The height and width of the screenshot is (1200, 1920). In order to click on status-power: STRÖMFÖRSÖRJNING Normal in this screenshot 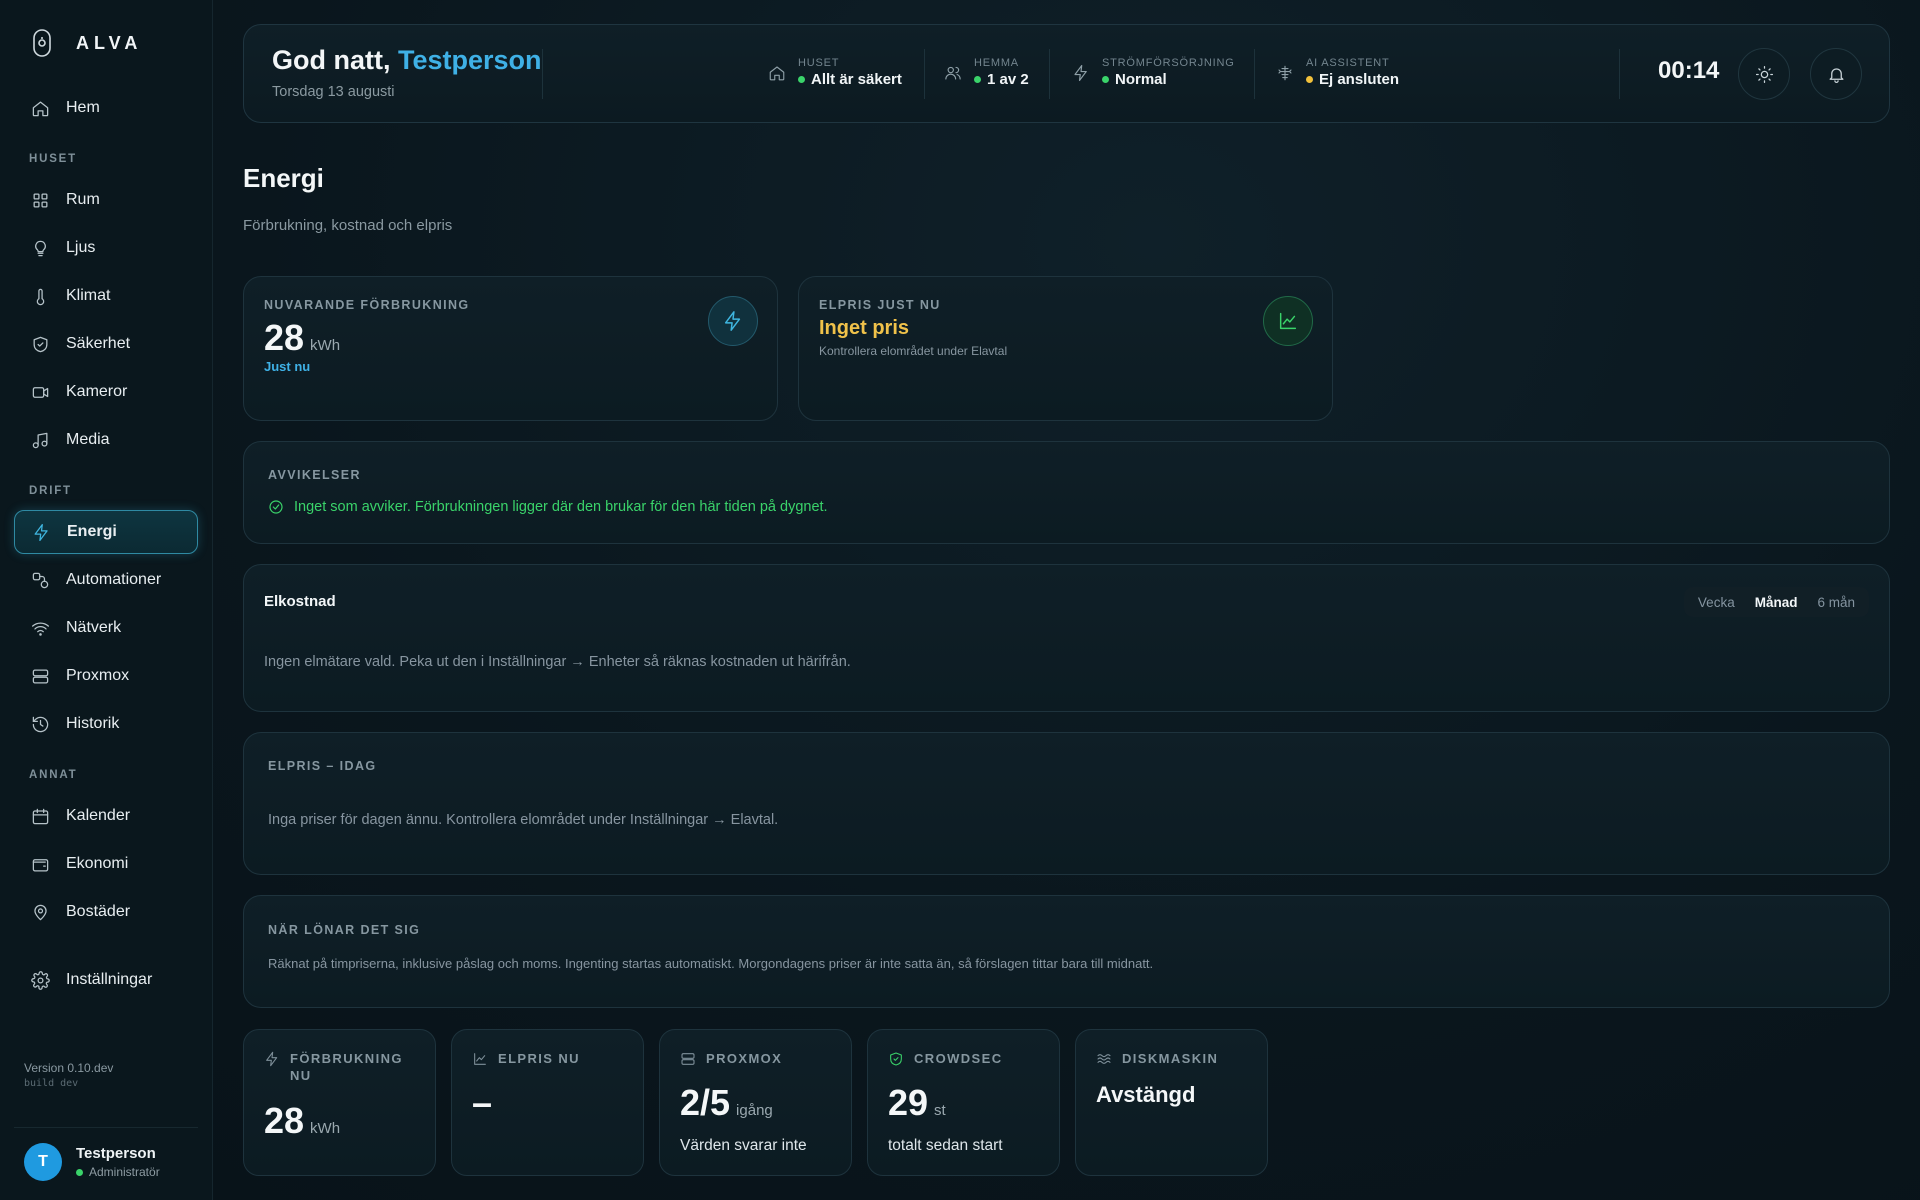, I will do `click(1153, 72)`.